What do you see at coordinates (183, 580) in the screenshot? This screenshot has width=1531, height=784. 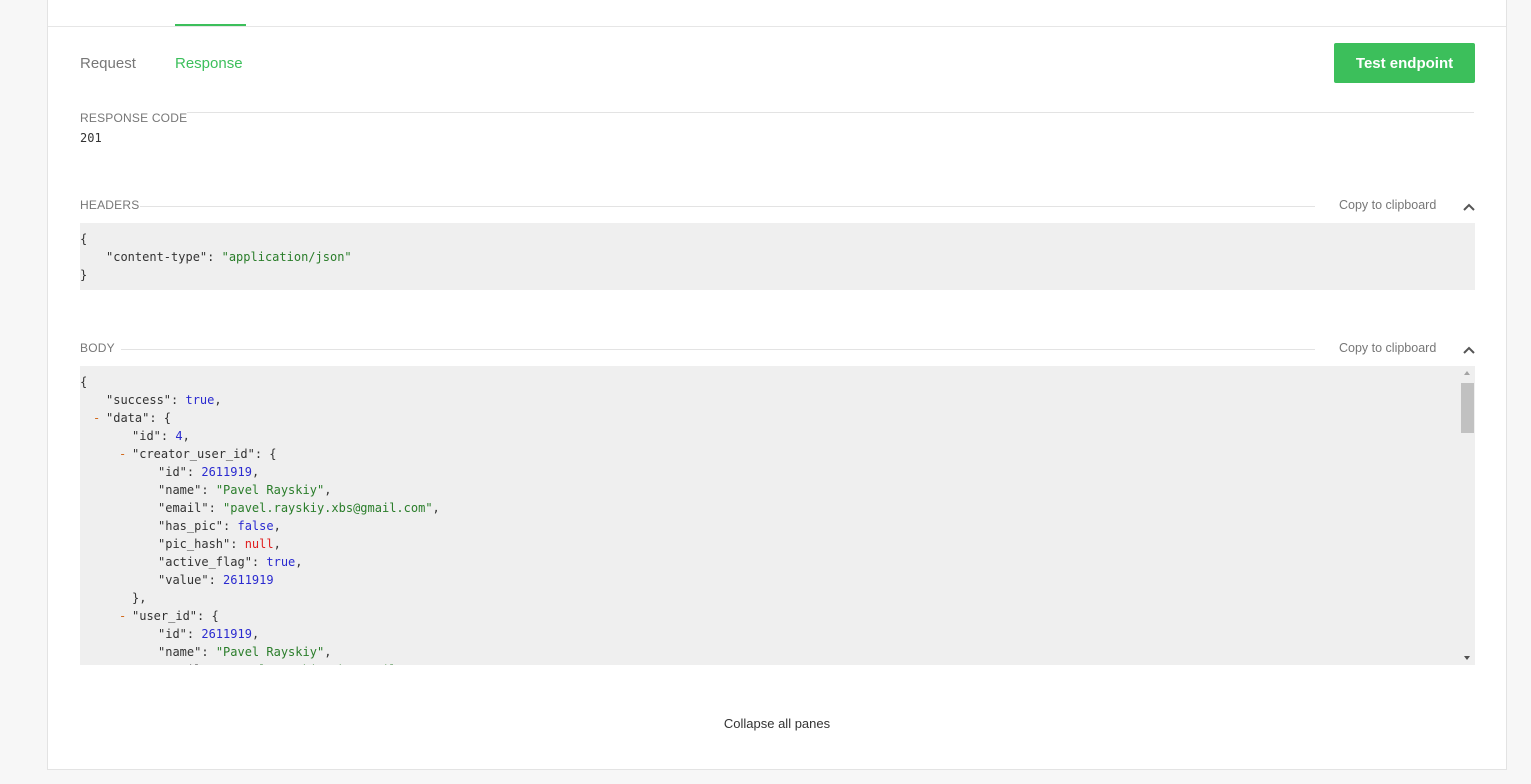 I see `json-token: "value"` at bounding box center [183, 580].